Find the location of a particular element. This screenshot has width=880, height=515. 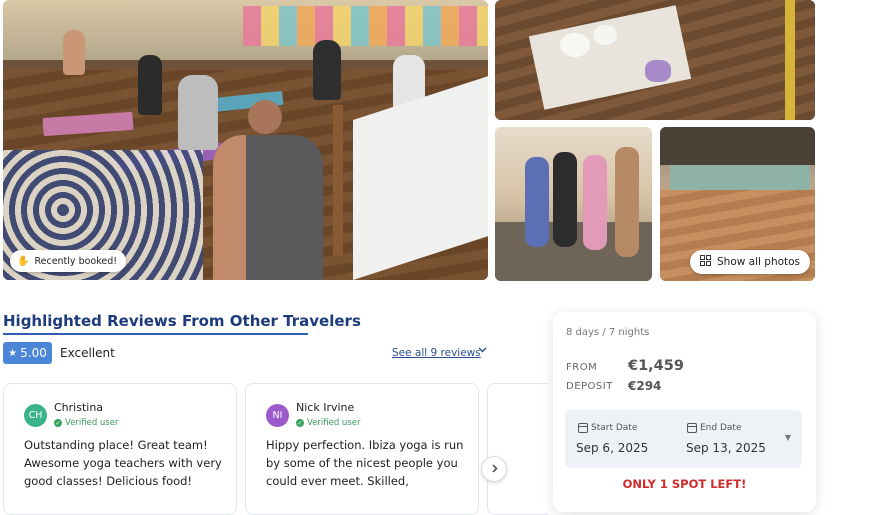

from-label: FROM is located at coordinates (582, 367).